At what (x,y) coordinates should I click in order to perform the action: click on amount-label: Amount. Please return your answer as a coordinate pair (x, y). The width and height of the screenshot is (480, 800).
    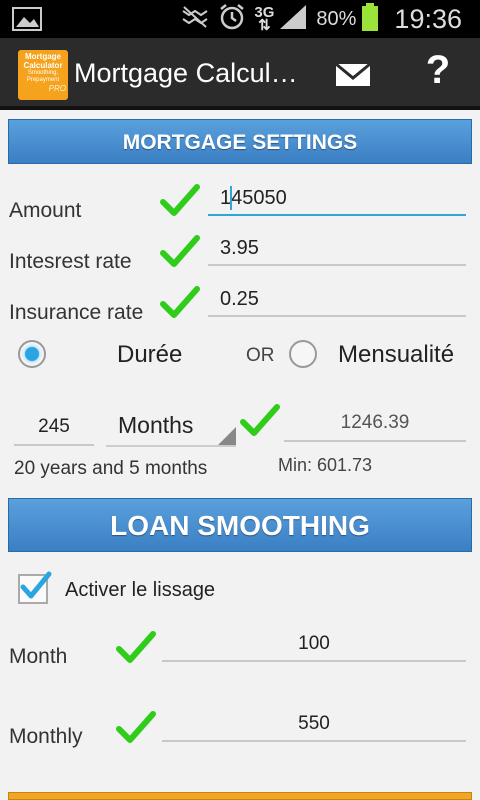
    Looking at the image, I should click on (45, 210).